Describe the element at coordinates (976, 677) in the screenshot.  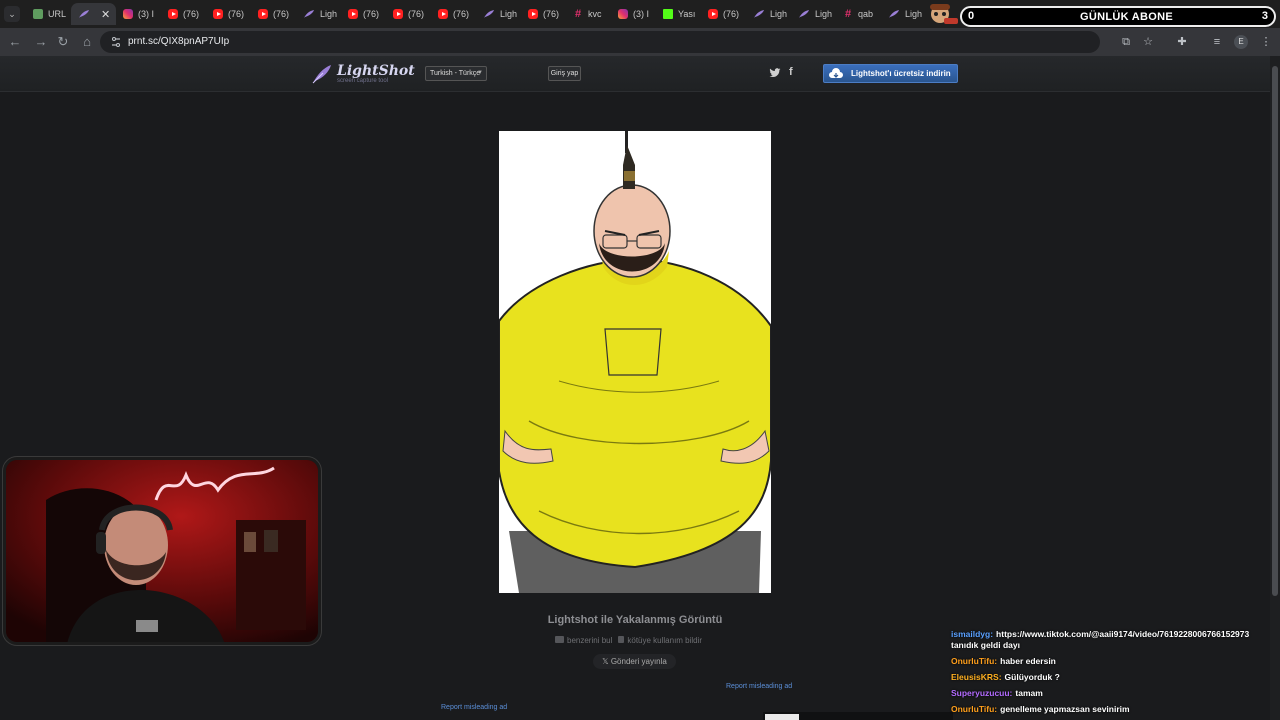
I see `chat-username: EleusisKRS:` at that location.